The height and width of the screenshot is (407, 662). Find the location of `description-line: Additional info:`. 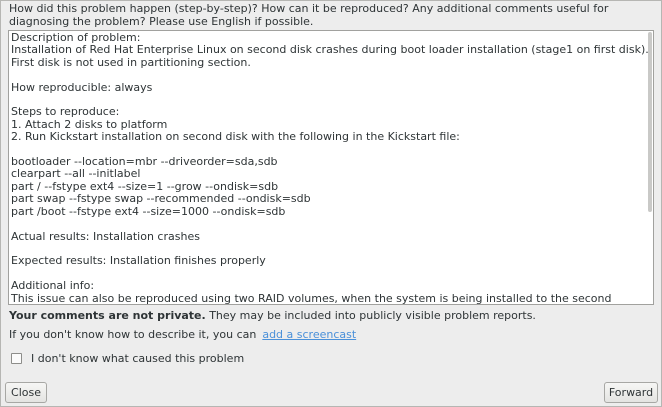

description-line: Additional info: is located at coordinates (53, 286).